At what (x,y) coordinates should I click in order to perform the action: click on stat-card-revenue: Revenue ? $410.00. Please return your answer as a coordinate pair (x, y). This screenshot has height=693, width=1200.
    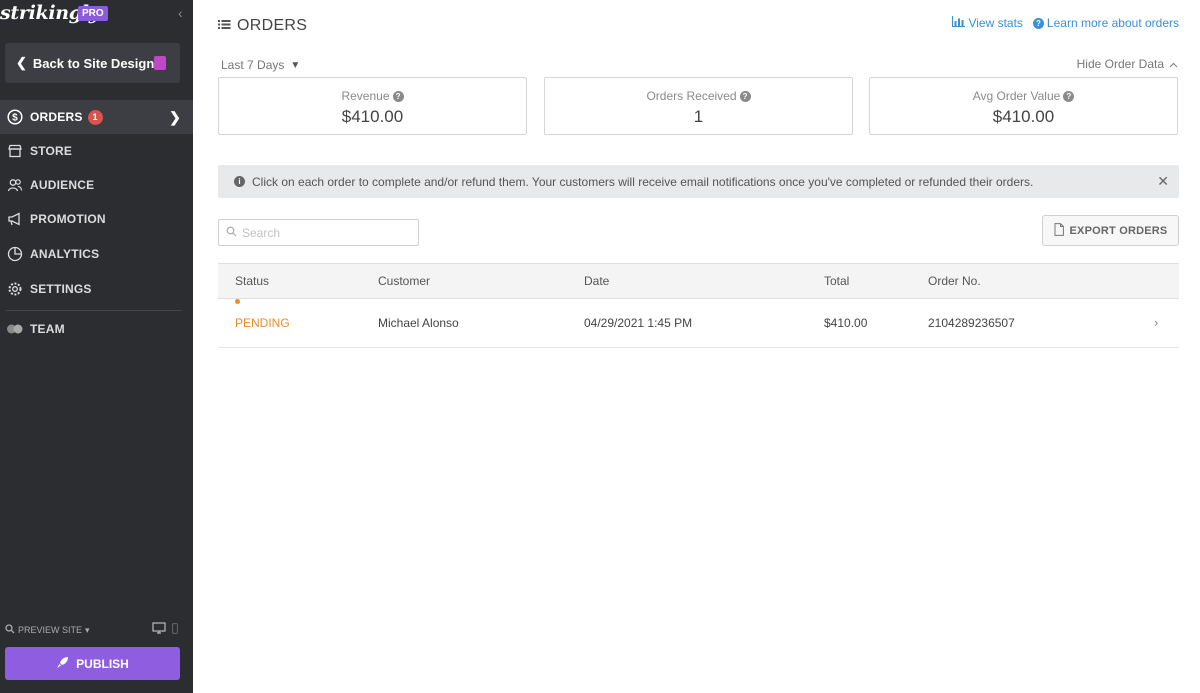
    Looking at the image, I should click on (372, 106).